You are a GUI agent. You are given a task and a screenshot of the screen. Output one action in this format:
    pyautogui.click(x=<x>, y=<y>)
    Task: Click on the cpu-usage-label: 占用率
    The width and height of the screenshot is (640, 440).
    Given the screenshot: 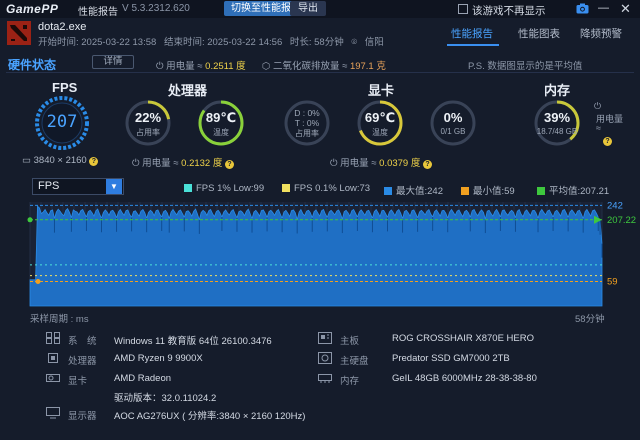 What is the action you would take?
    pyautogui.click(x=148, y=132)
    